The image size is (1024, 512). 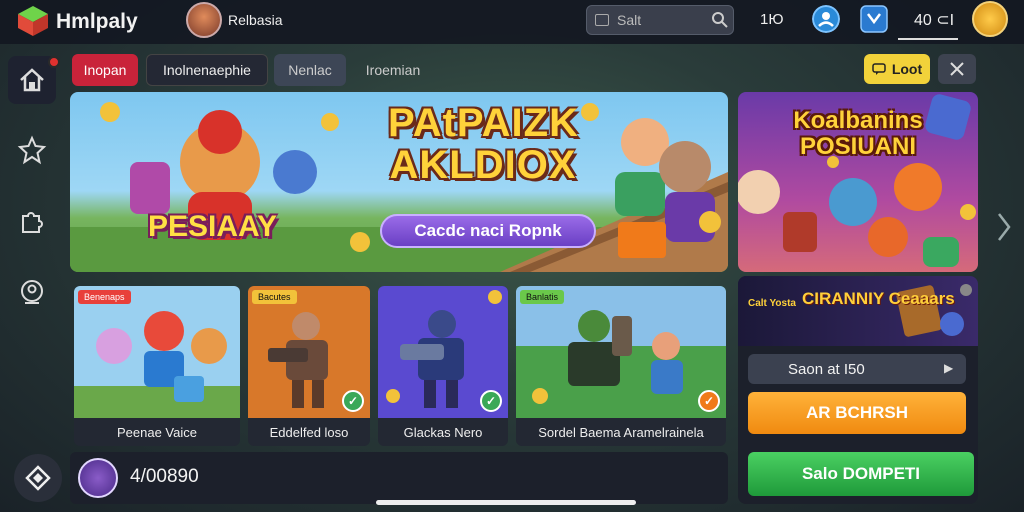 I want to click on counter-value: 1Ю, so click(x=772, y=19).